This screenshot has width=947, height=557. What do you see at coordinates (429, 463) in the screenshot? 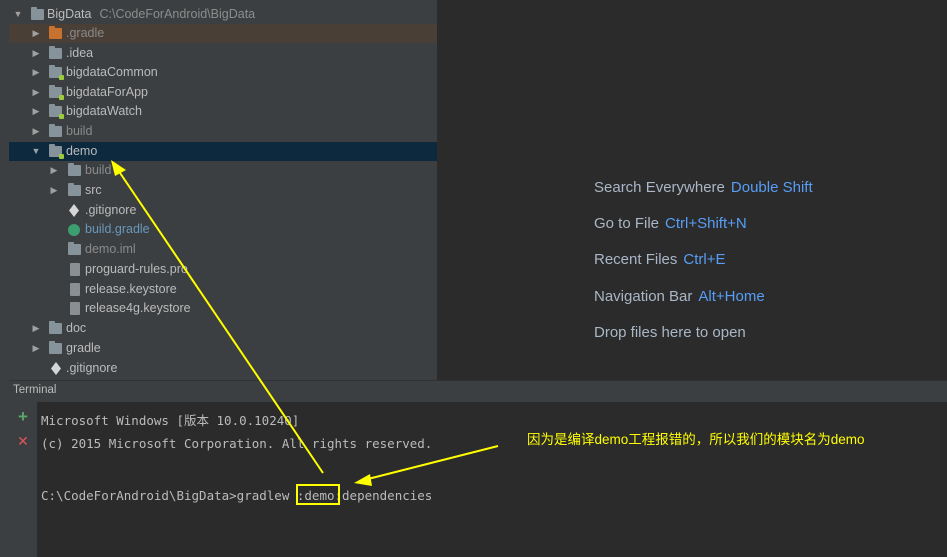
I see `arrow-to-command-line` at bounding box center [429, 463].